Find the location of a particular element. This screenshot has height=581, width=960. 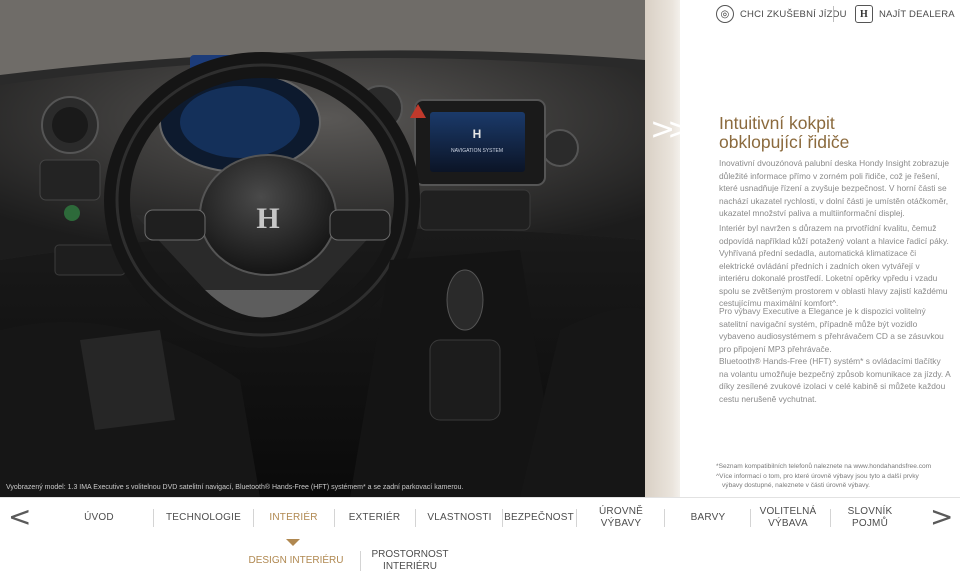

prev-arrow-icon: < is located at coordinates (19, 517).